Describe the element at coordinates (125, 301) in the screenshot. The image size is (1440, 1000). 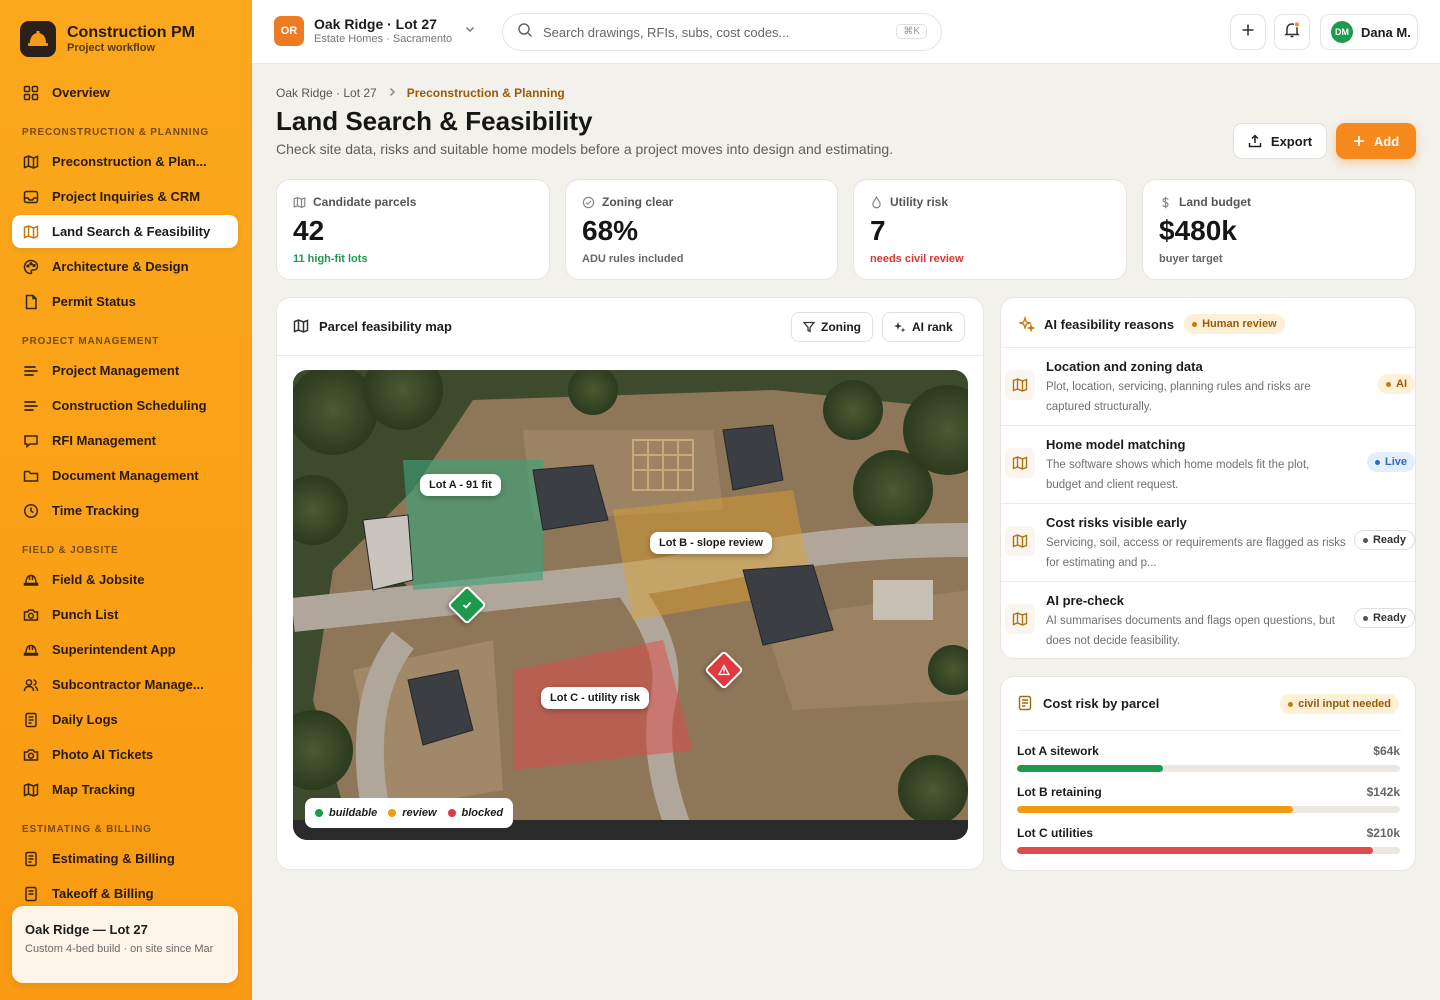
I see `sidebar-item-permit-status: Permit Status` at that location.